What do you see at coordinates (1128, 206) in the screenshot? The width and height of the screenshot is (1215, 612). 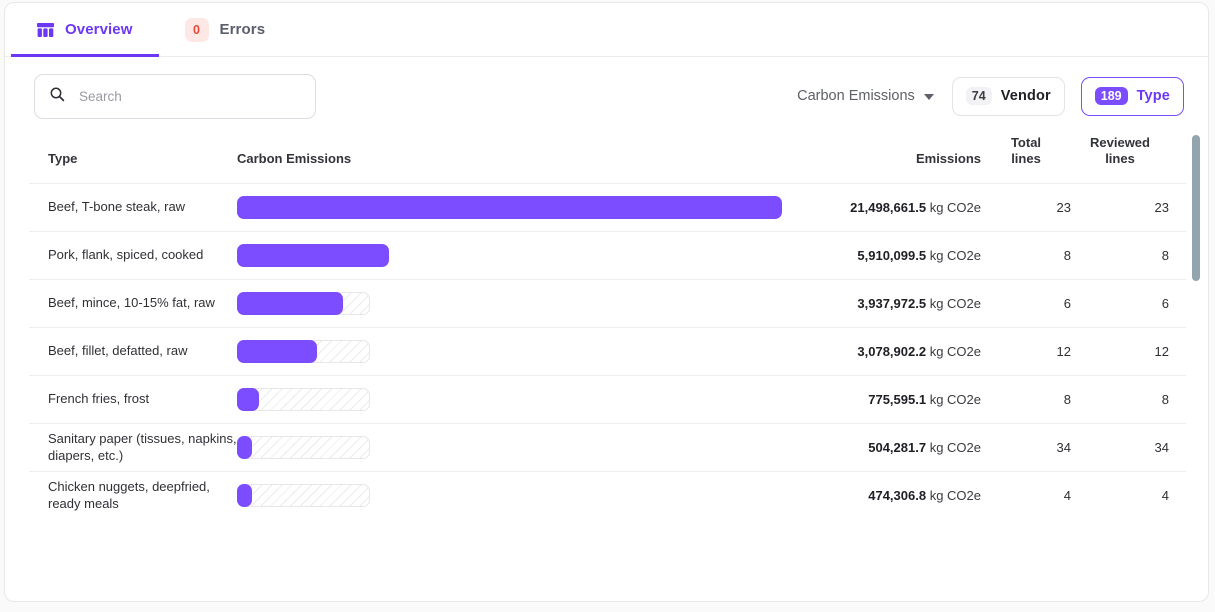 I see `cell-reviewed-lines: 23` at bounding box center [1128, 206].